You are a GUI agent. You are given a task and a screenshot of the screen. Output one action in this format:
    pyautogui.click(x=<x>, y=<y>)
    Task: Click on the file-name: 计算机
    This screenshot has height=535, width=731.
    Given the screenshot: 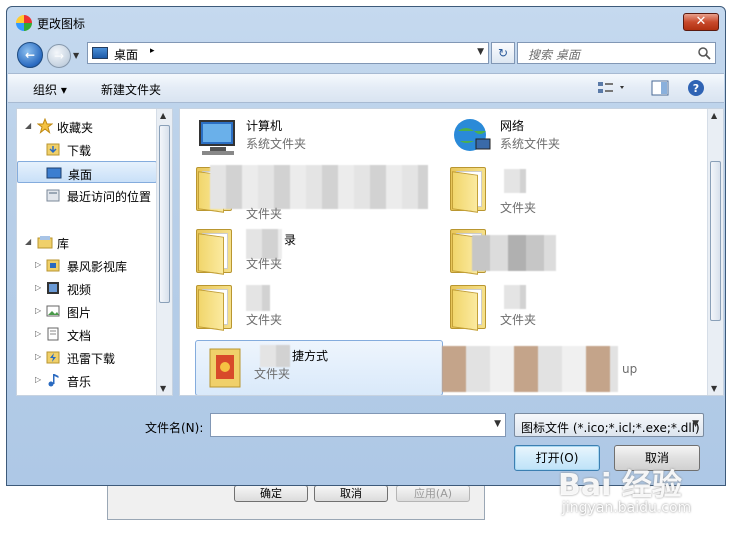 What is the action you would take?
    pyautogui.click(x=264, y=126)
    